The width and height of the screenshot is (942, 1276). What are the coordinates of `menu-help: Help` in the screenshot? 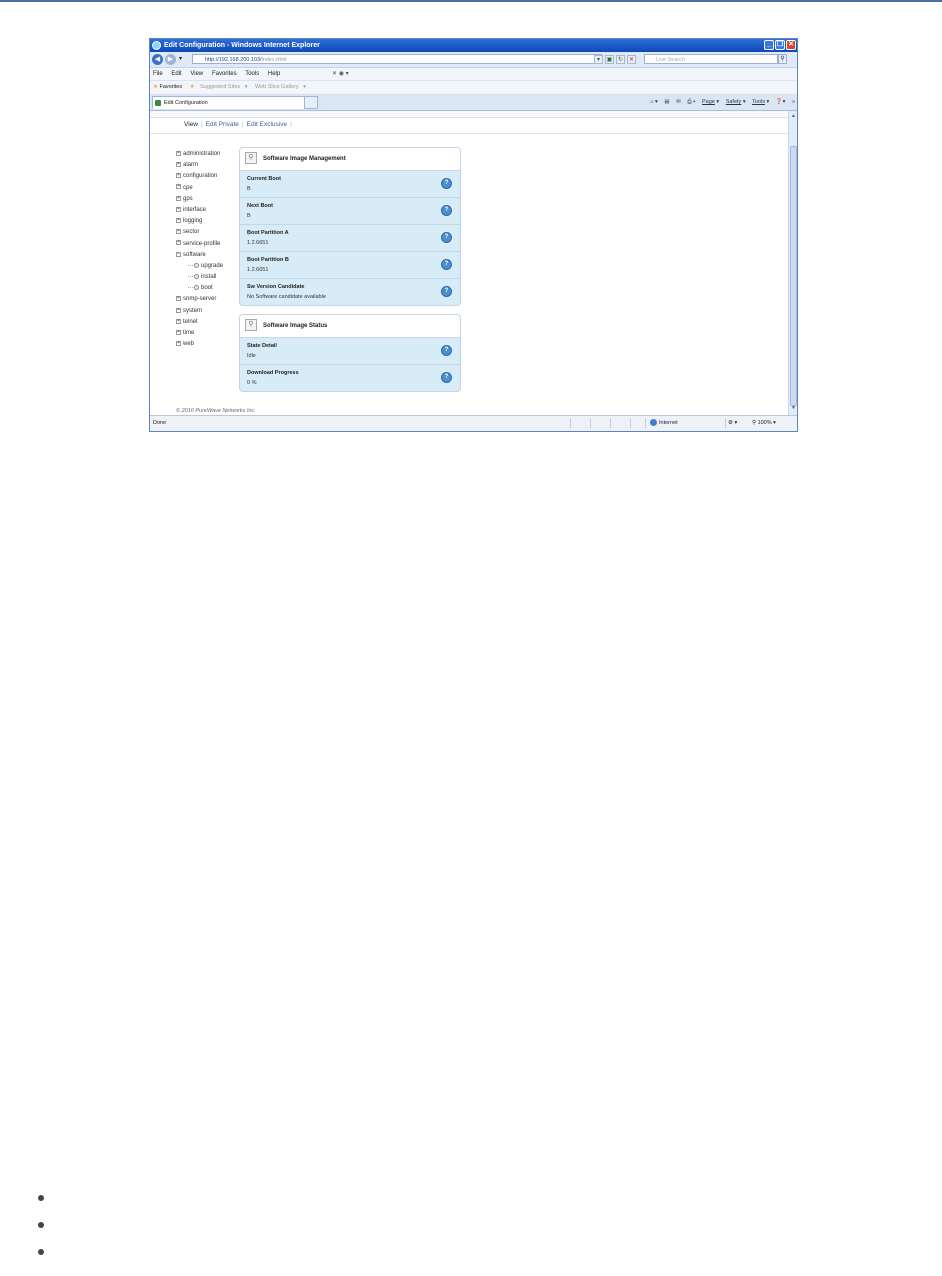 It's located at (274, 74).